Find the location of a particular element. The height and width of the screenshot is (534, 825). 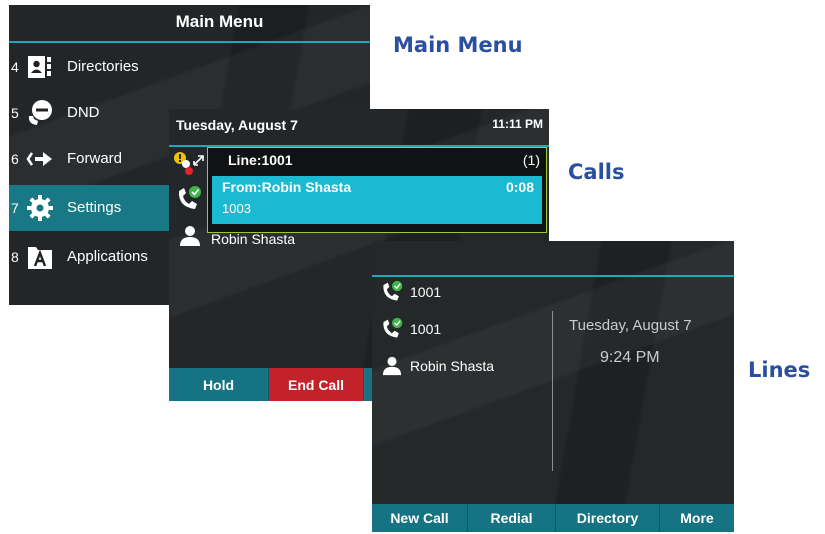

calls-caption: Calls is located at coordinates (596, 172).